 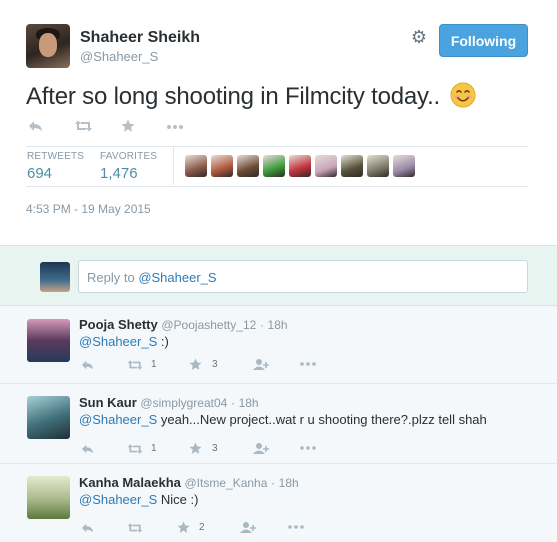 I want to click on reply-text: @Shaheer_S :), so click(x=124, y=341).